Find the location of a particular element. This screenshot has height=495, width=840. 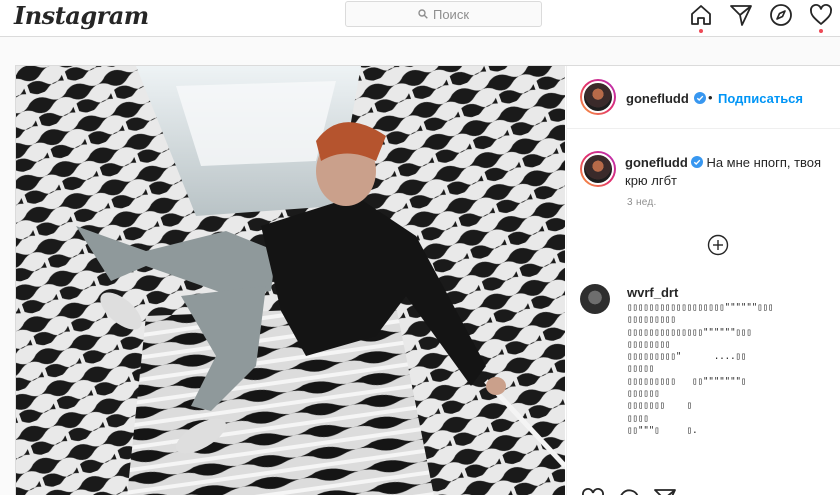

explore-icon is located at coordinates (781, 15).